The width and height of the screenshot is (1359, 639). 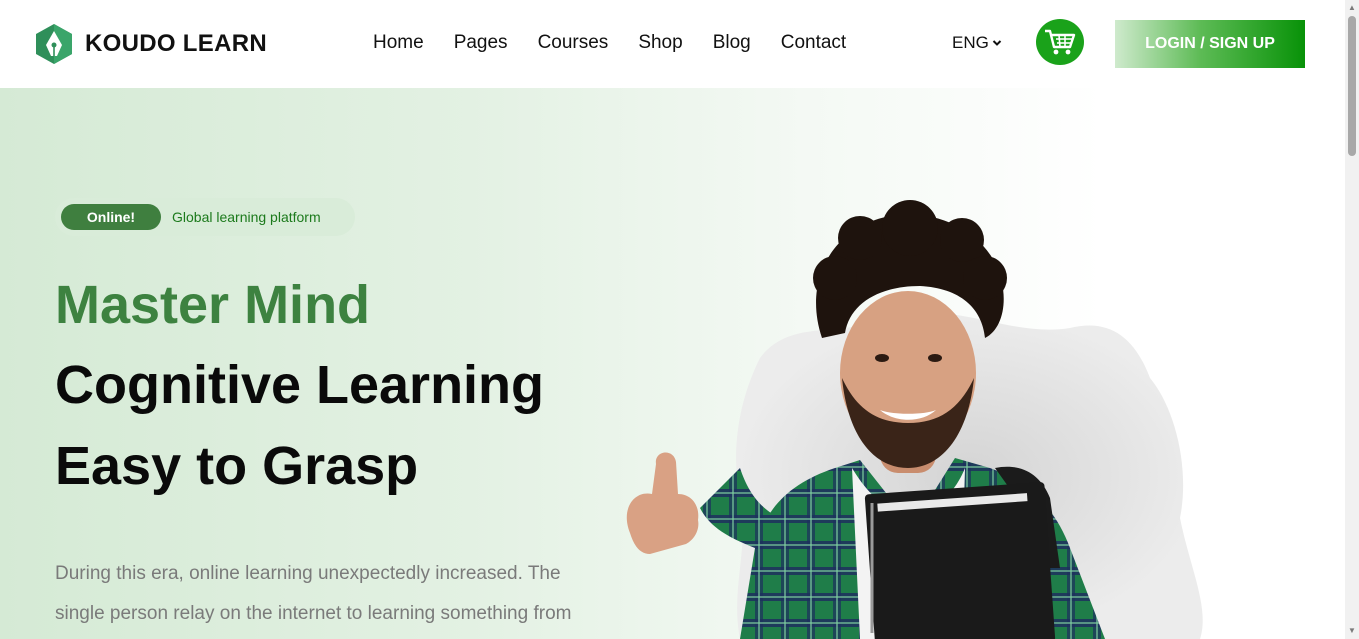 What do you see at coordinates (300, 385) in the screenshot?
I see `headline-line-2: Cognitive Learning` at bounding box center [300, 385].